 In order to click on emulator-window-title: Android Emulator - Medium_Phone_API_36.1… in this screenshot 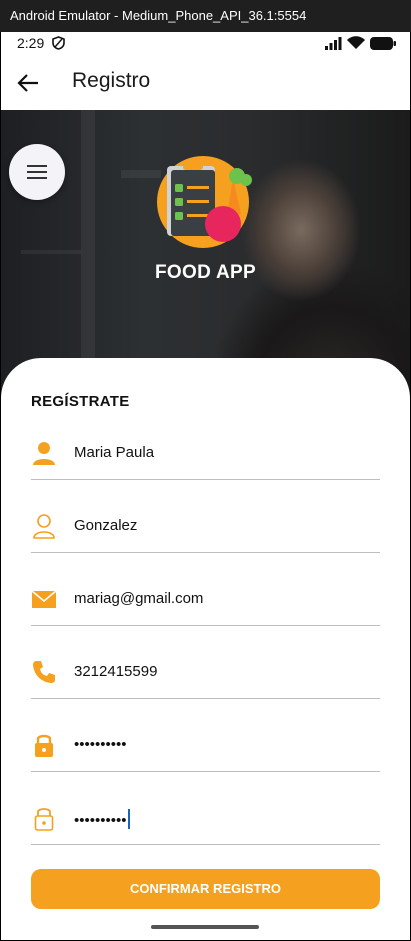, I will do `click(205, 16)`.